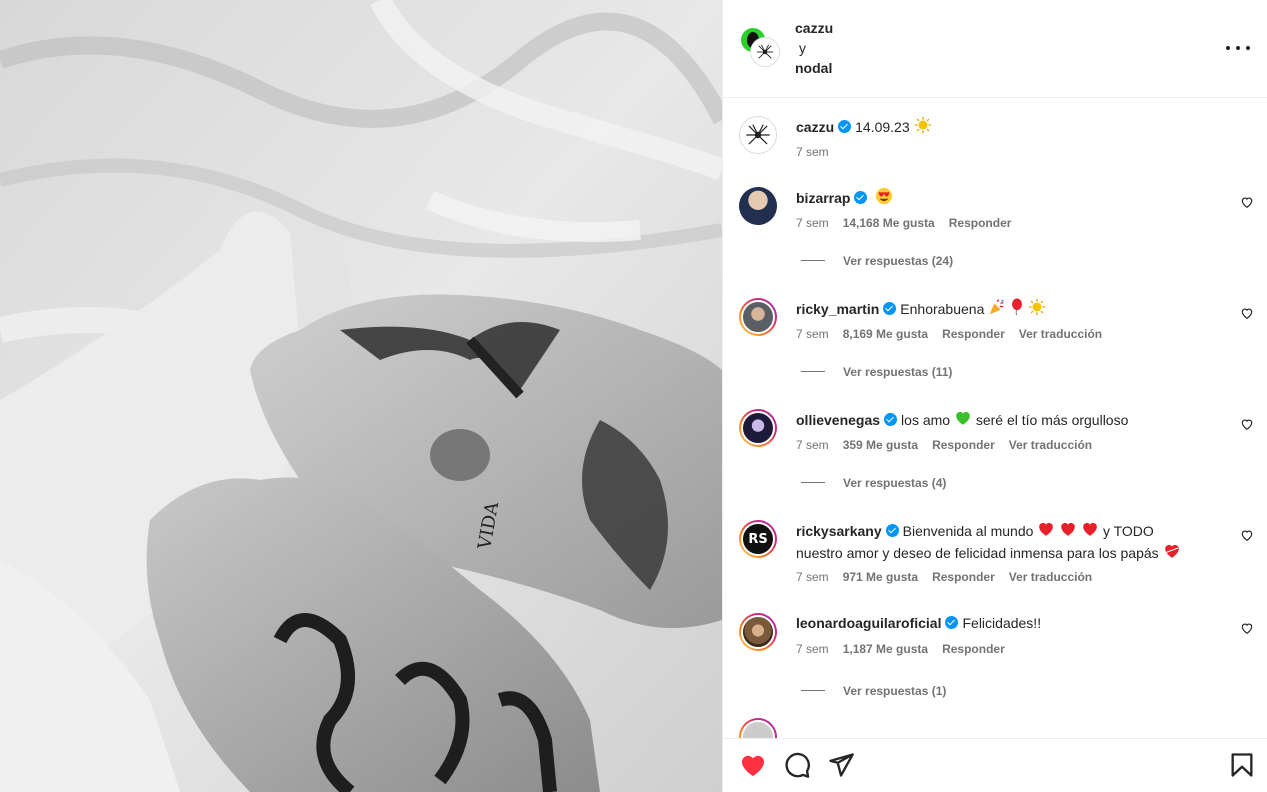 The image size is (1267, 792). Describe the element at coordinates (1011, 127) in the screenshot. I see `caption-text: cazzu 14.09.23` at that location.